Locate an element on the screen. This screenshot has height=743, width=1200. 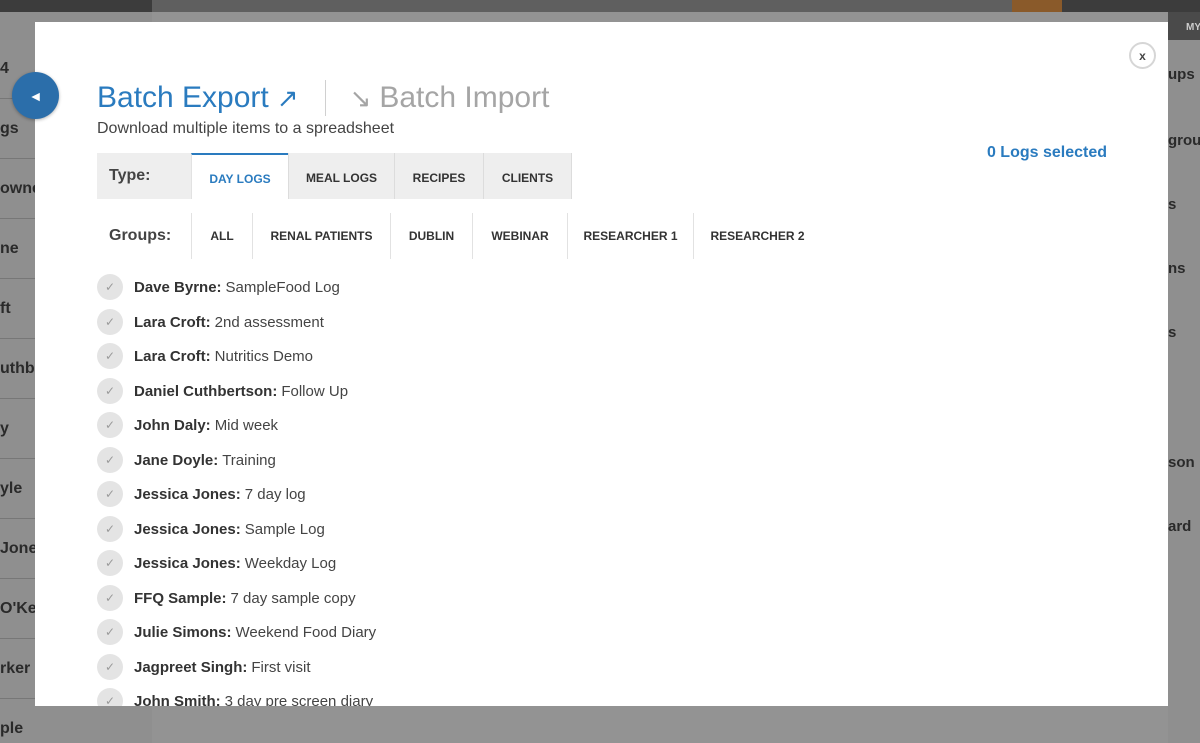
title-row: Batch Export ↗ ↘ Batch Import is located at coordinates (323, 98).